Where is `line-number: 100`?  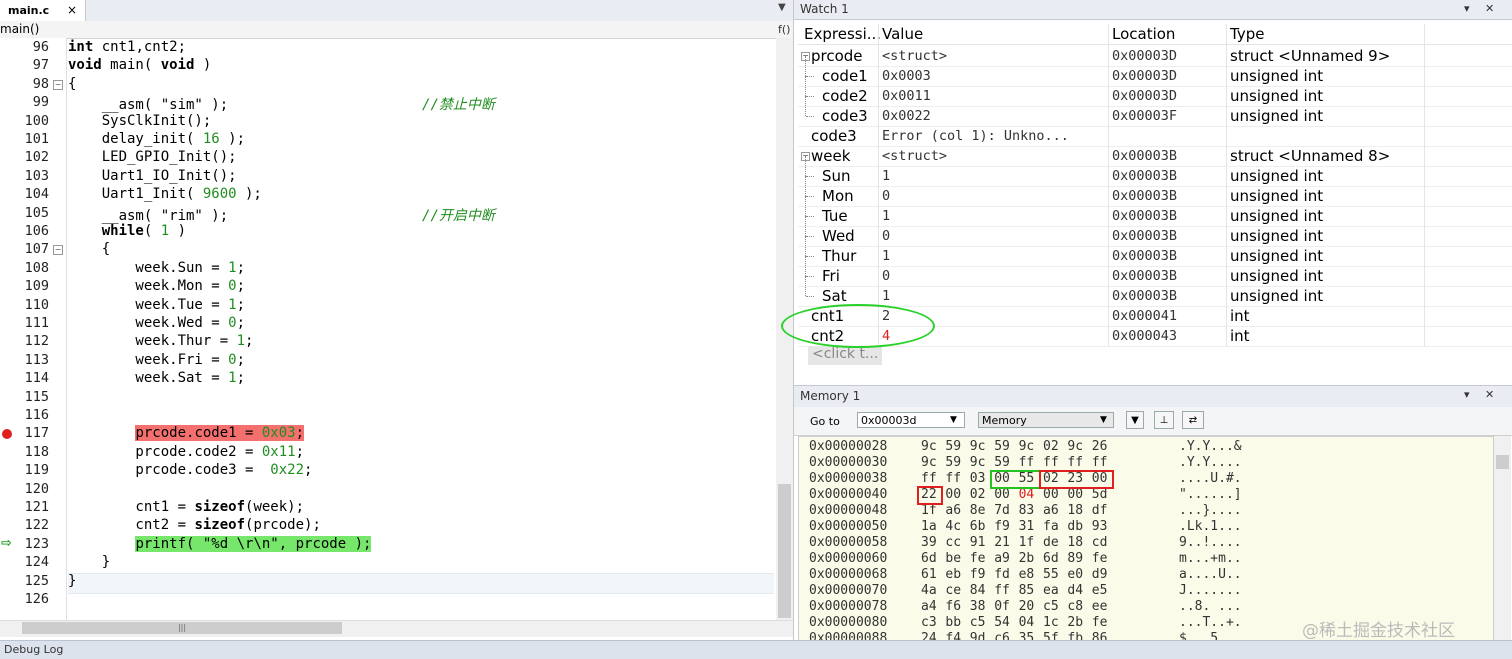 line-number: 100 is located at coordinates (33, 121).